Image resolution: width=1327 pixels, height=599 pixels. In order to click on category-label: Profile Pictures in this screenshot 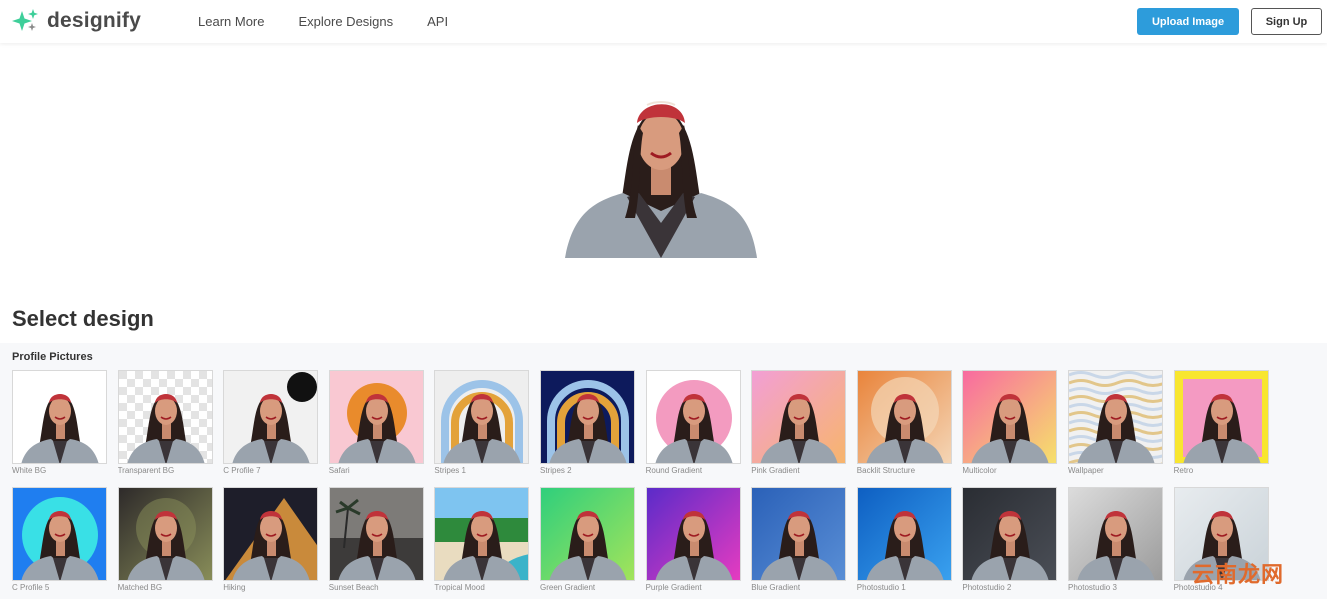, I will do `click(52, 357)`.